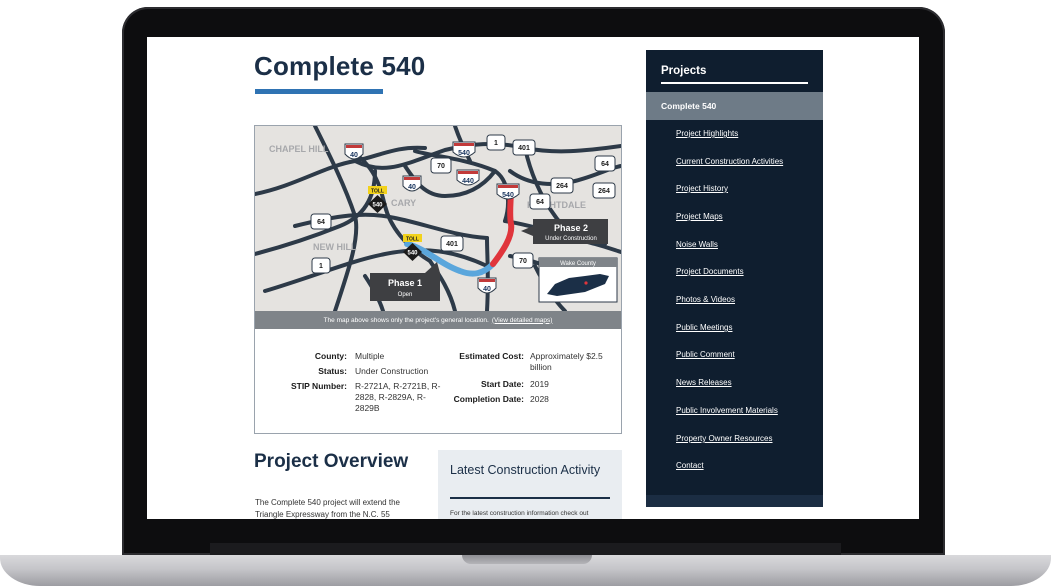 The width and height of the screenshot is (1051, 586). Describe the element at coordinates (332, 371) in the screenshot. I see `status-label: Status:` at that location.